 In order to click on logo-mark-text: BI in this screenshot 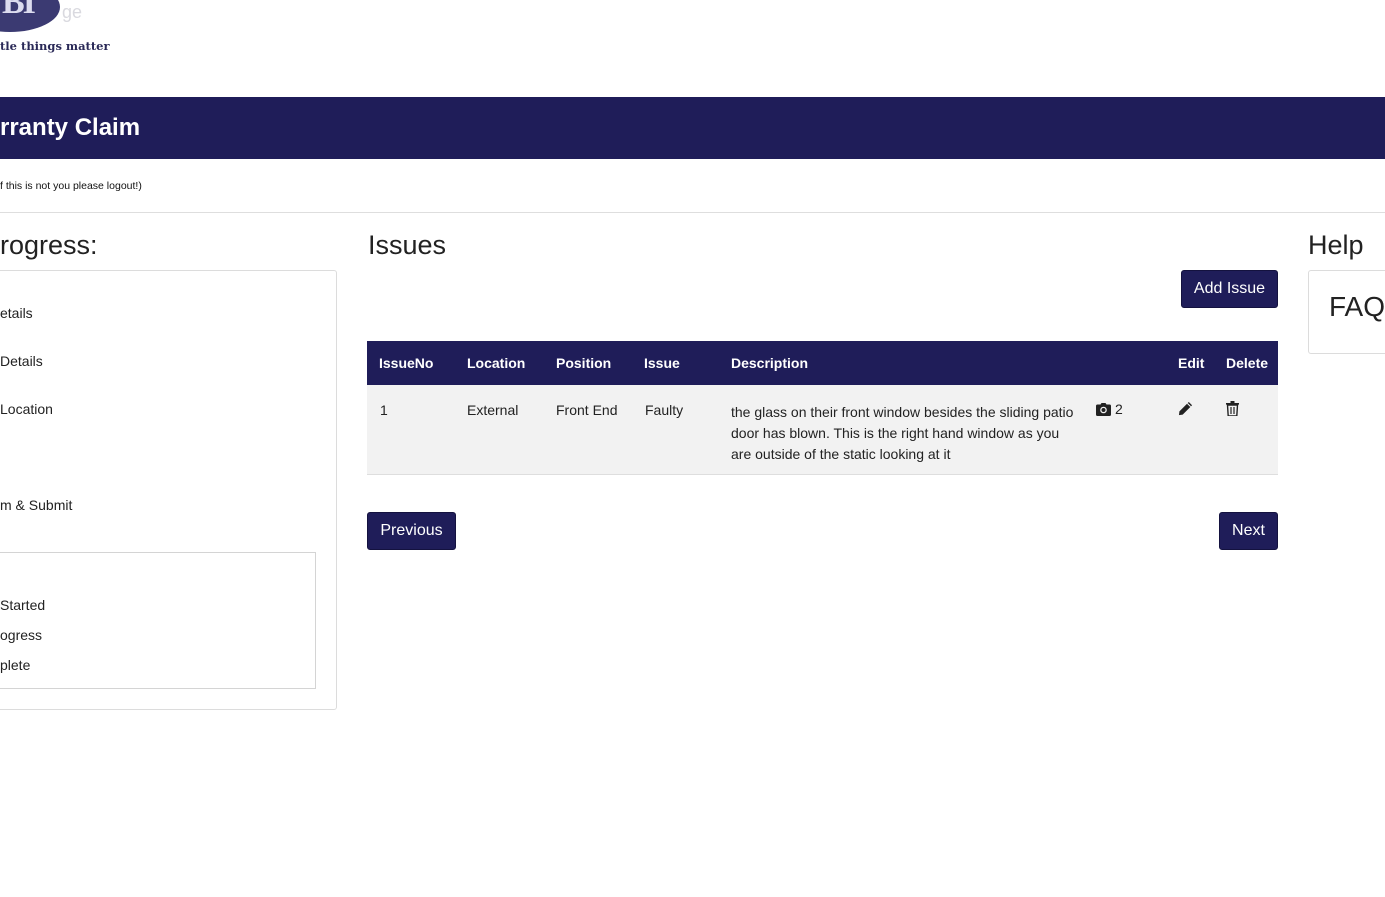, I will do `click(19, 10)`.